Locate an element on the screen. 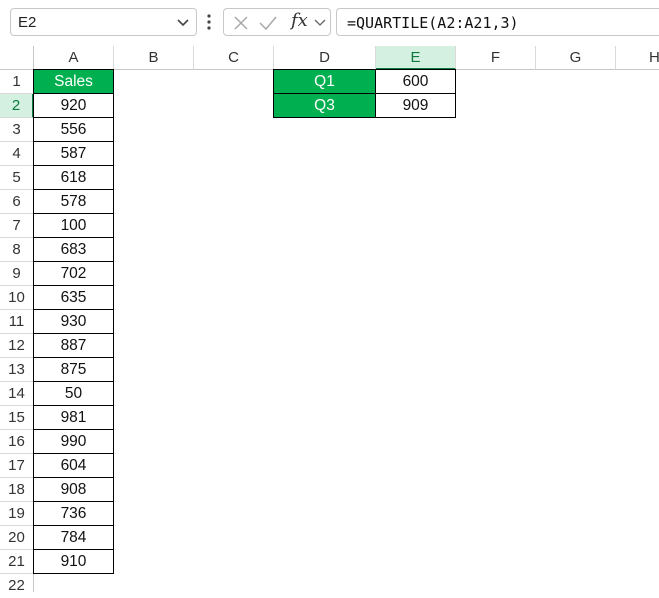  row-header-18: 18 is located at coordinates (17, 490).